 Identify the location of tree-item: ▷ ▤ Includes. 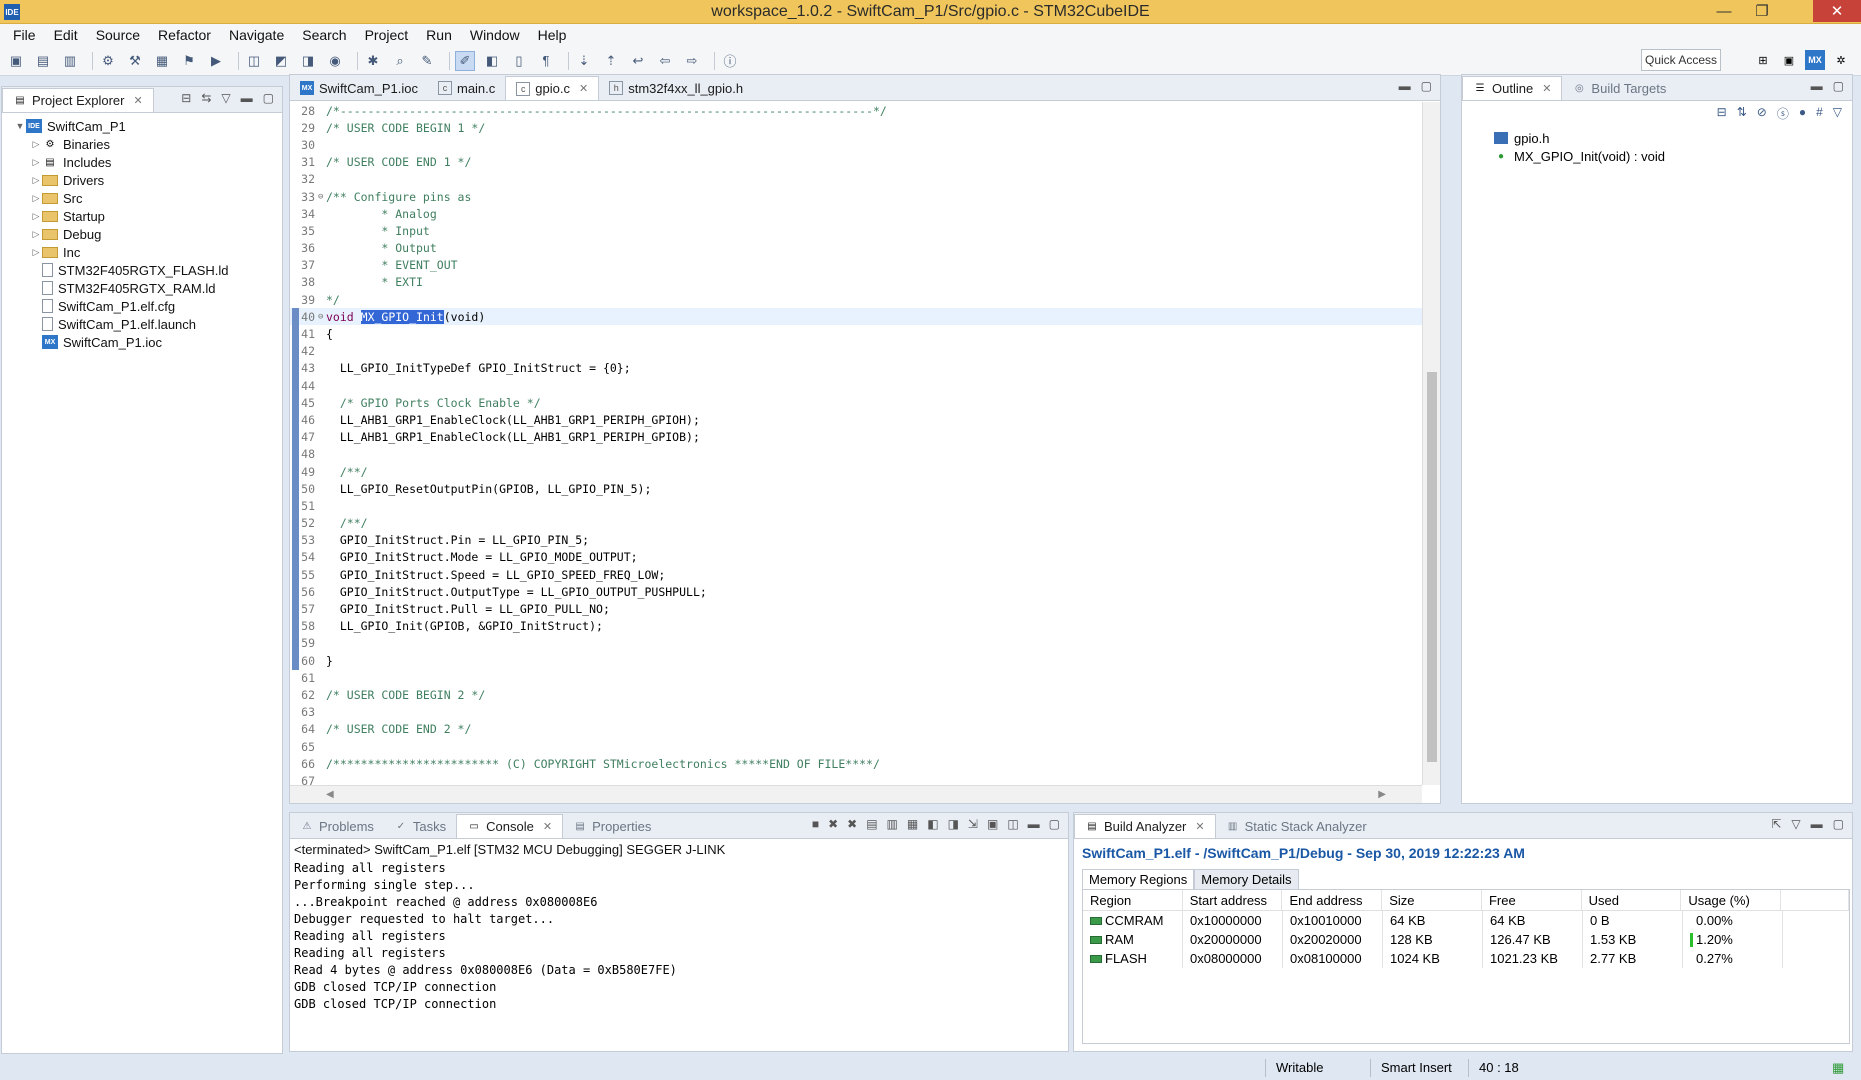
(142, 162).